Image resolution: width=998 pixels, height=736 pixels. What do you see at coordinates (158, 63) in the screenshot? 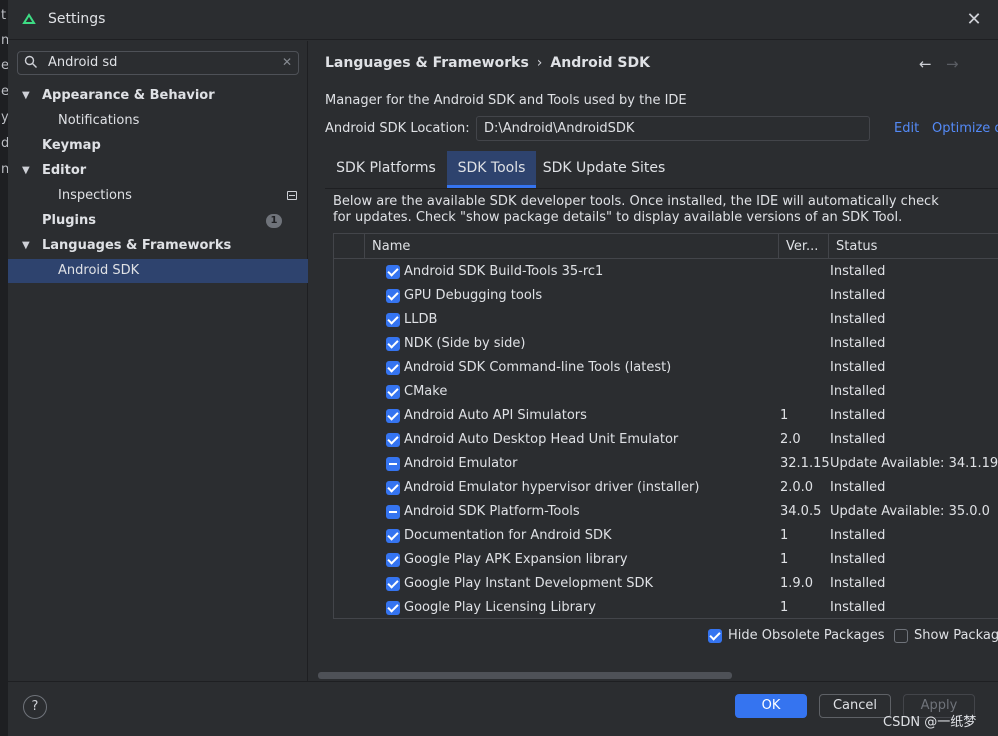
I see `search-input: Android sd ✕` at bounding box center [158, 63].